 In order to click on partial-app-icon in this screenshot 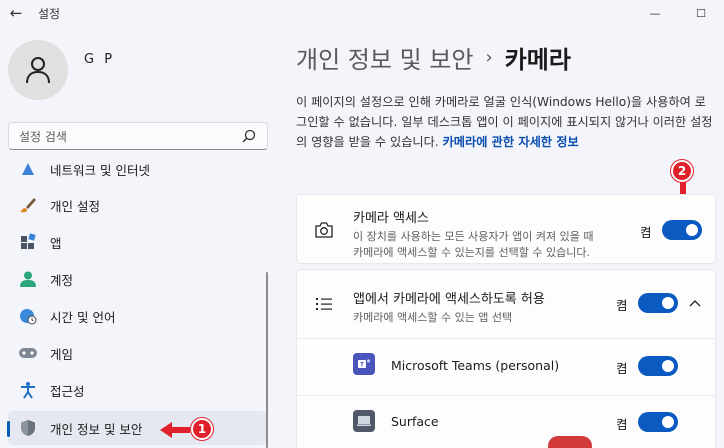, I will do `click(570, 442)`.